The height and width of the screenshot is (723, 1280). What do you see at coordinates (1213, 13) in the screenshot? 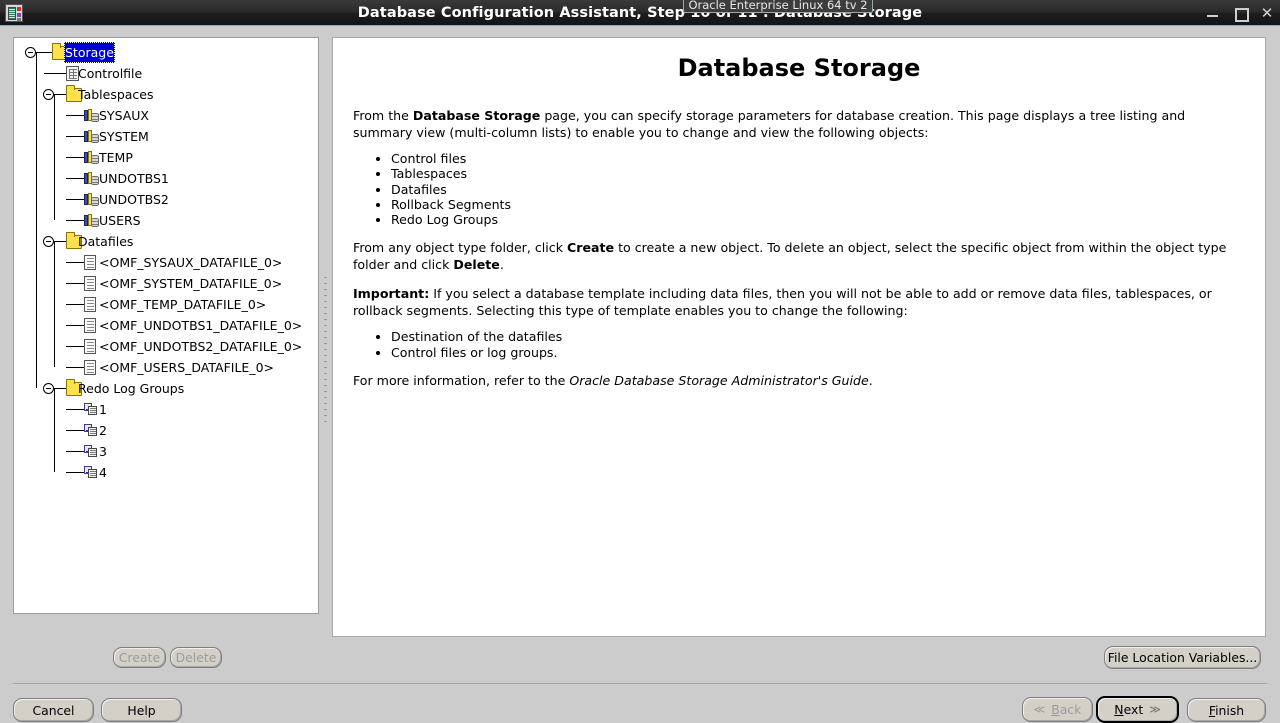
I see `minimize-icon` at bounding box center [1213, 13].